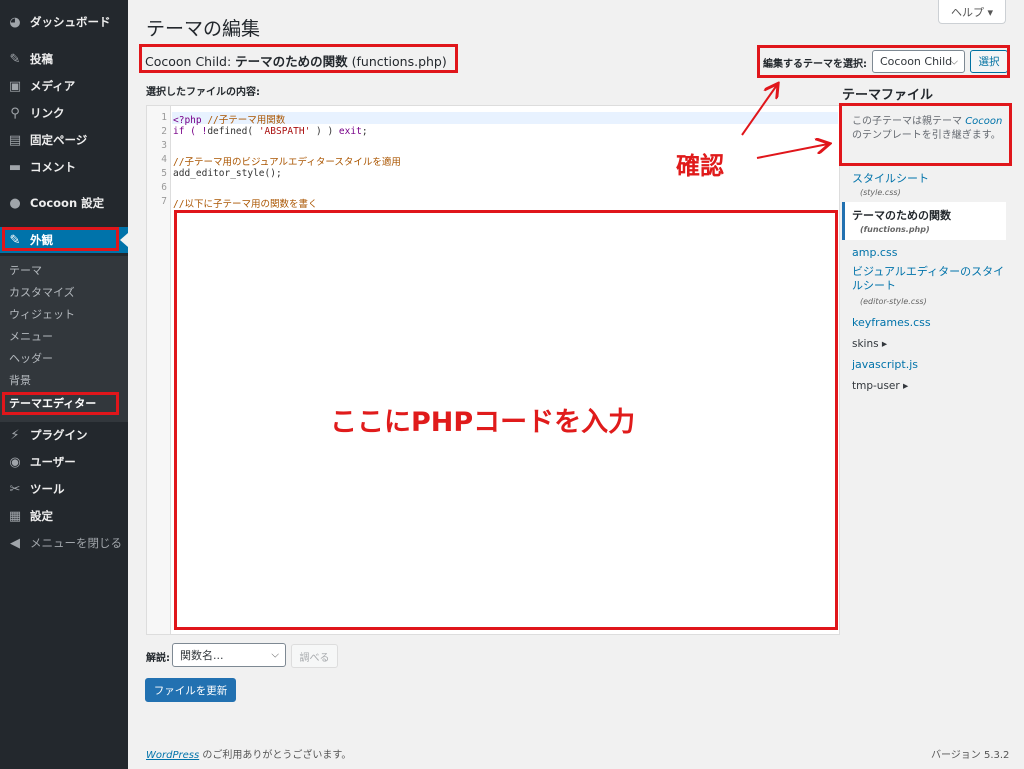 The width and height of the screenshot is (1024, 769). Describe the element at coordinates (20, 380) in the screenshot. I see `submenu-background: 背景` at that location.